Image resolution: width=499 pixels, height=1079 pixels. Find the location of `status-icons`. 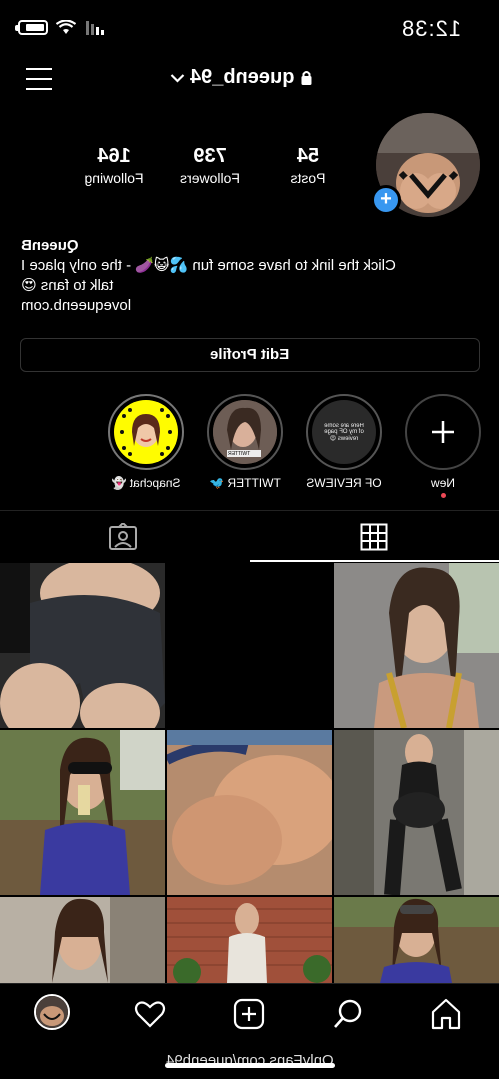

status-icons is located at coordinates (61, 27).